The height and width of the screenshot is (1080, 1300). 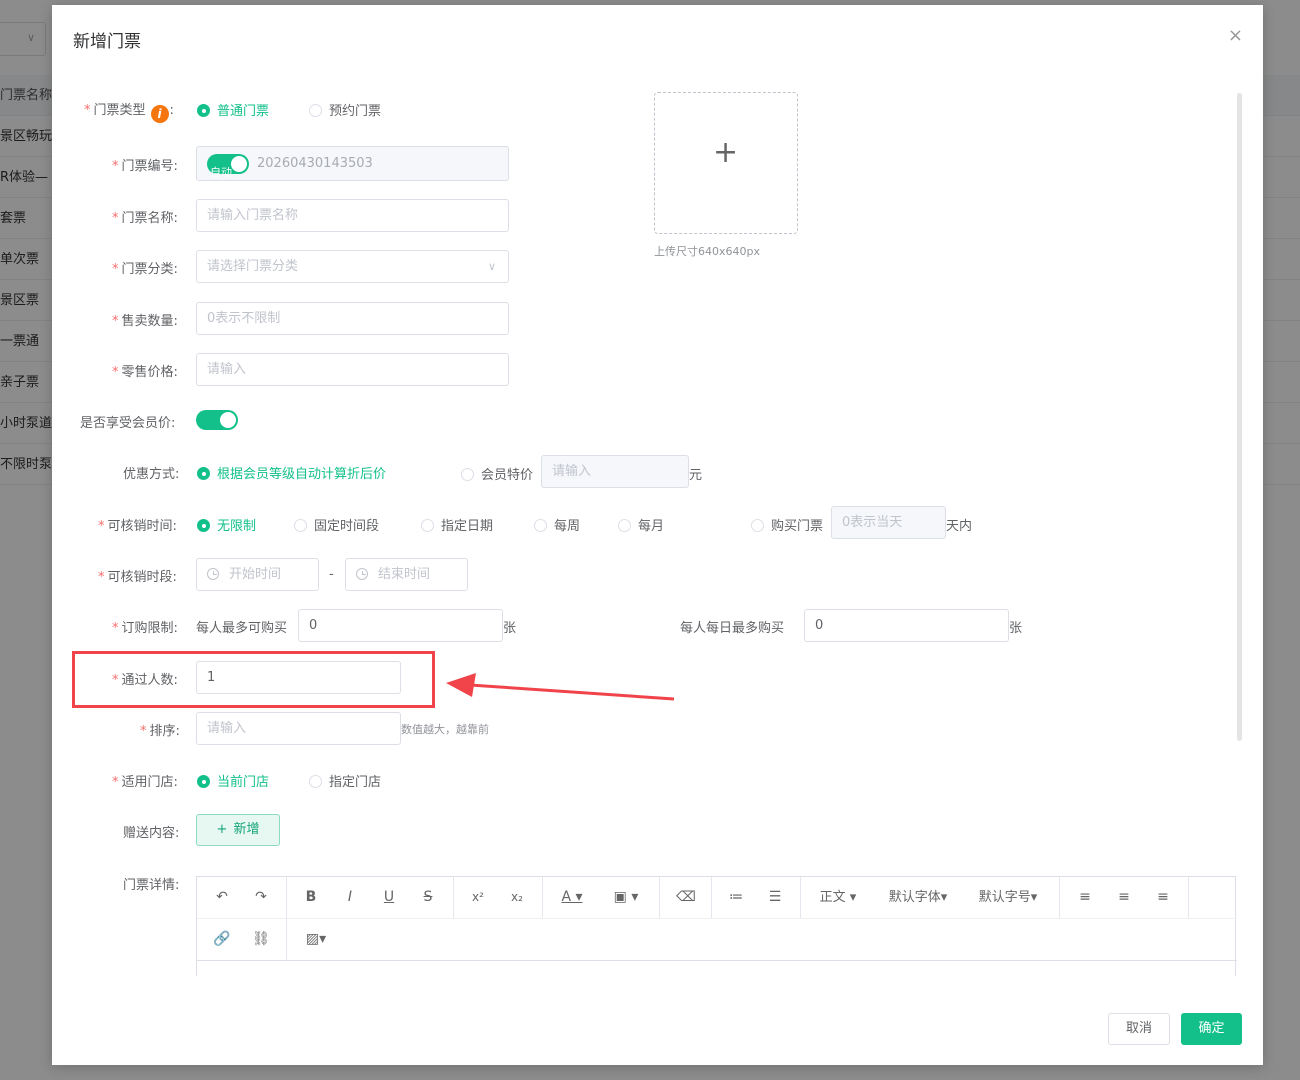 What do you see at coordinates (311, 897) in the screenshot?
I see `bold-icon: B` at bounding box center [311, 897].